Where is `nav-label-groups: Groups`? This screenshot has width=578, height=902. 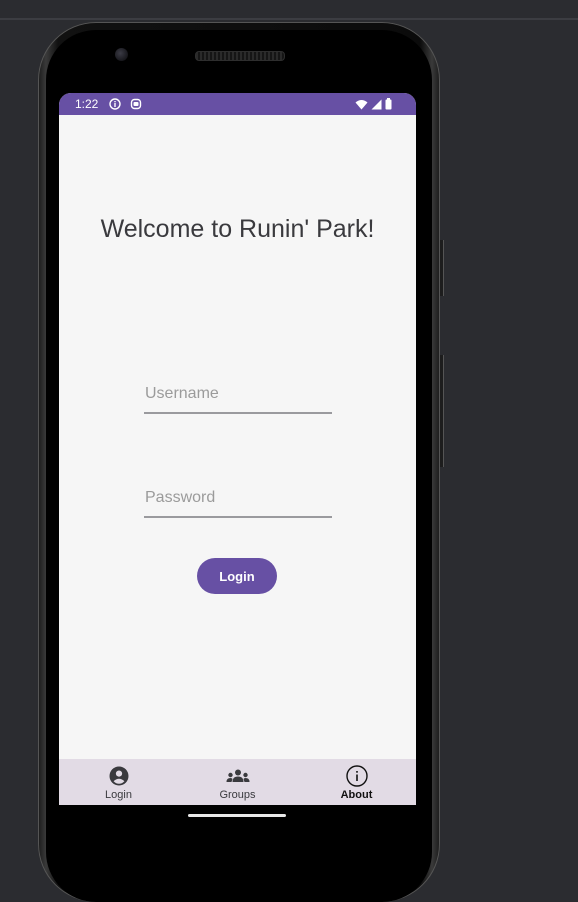
nav-label-groups: Groups is located at coordinates (237, 795).